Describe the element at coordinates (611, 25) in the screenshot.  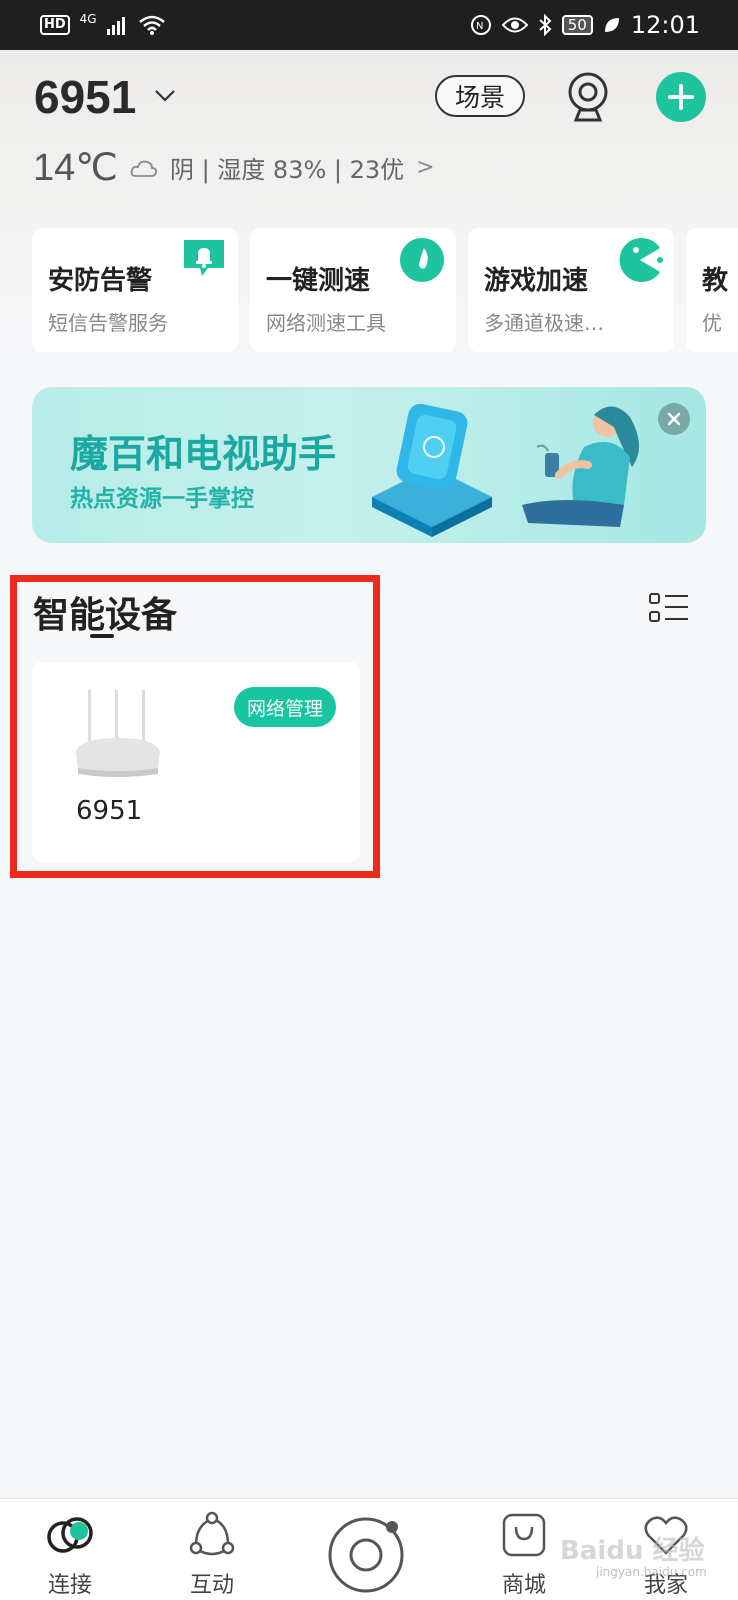
I see `leaf-icon` at that location.